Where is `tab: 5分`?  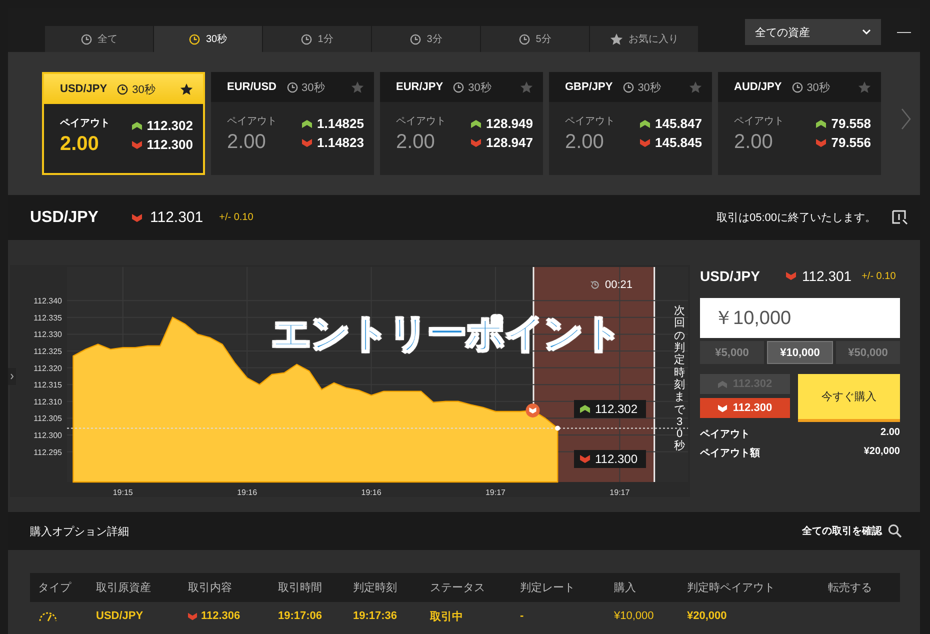
tab: 5分 is located at coordinates (535, 39).